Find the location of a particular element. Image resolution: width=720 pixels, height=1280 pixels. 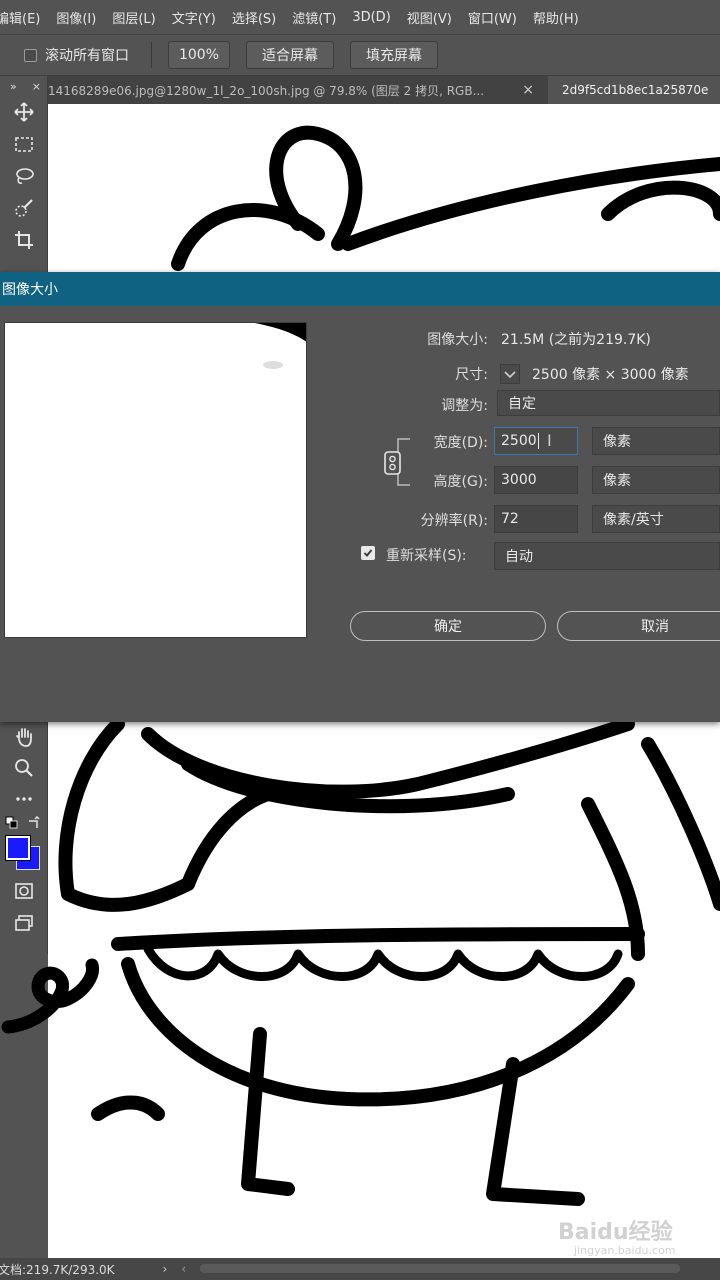

document-tab-2: 2d9f5cd1b8ec1a25870e is located at coordinates (634, 90).